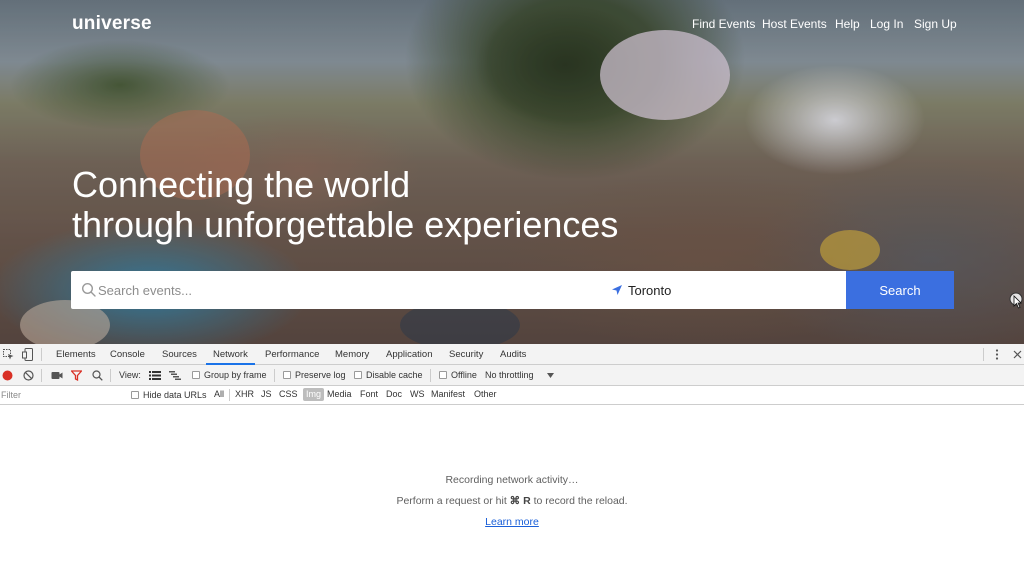  What do you see at coordinates (244, 394) in the screenshot?
I see `filter-type-xhr: XHR` at bounding box center [244, 394].